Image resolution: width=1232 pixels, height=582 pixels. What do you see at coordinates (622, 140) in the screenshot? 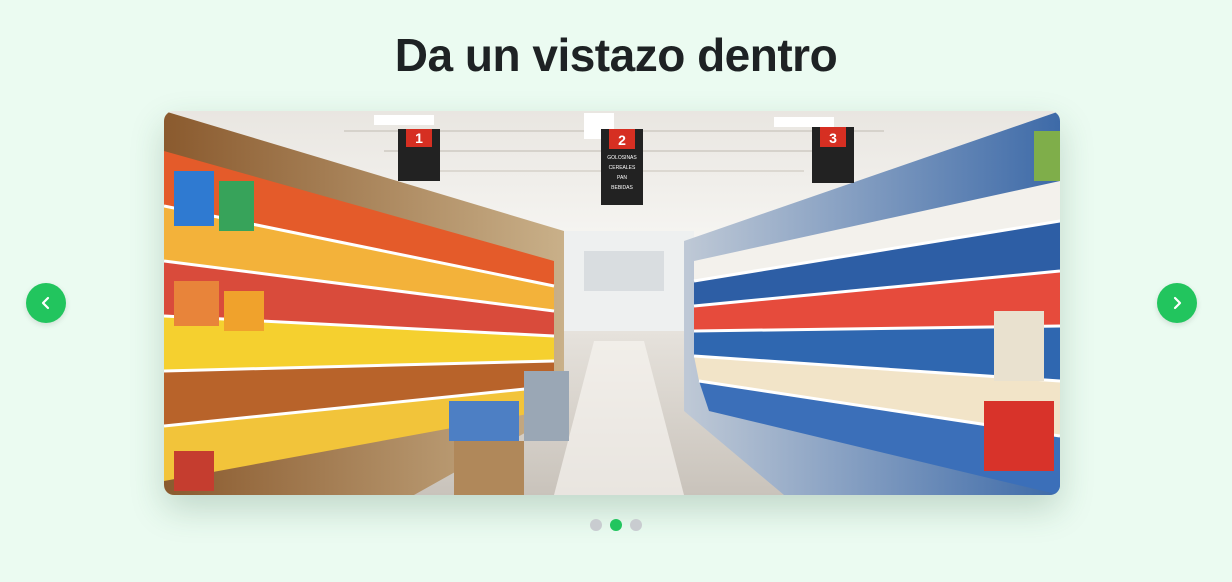
I see `aisle-sign-number: 2` at bounding box center [622, 140].